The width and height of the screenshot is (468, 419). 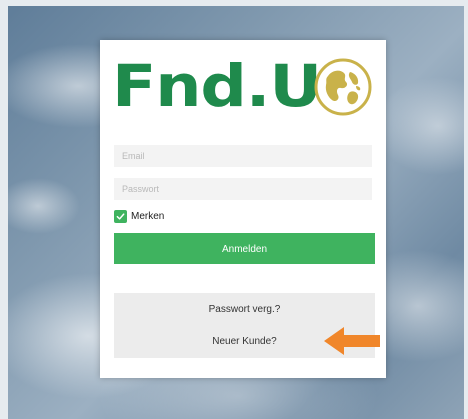 I want to click on remember-checkbox, so click(x=120, y=216).